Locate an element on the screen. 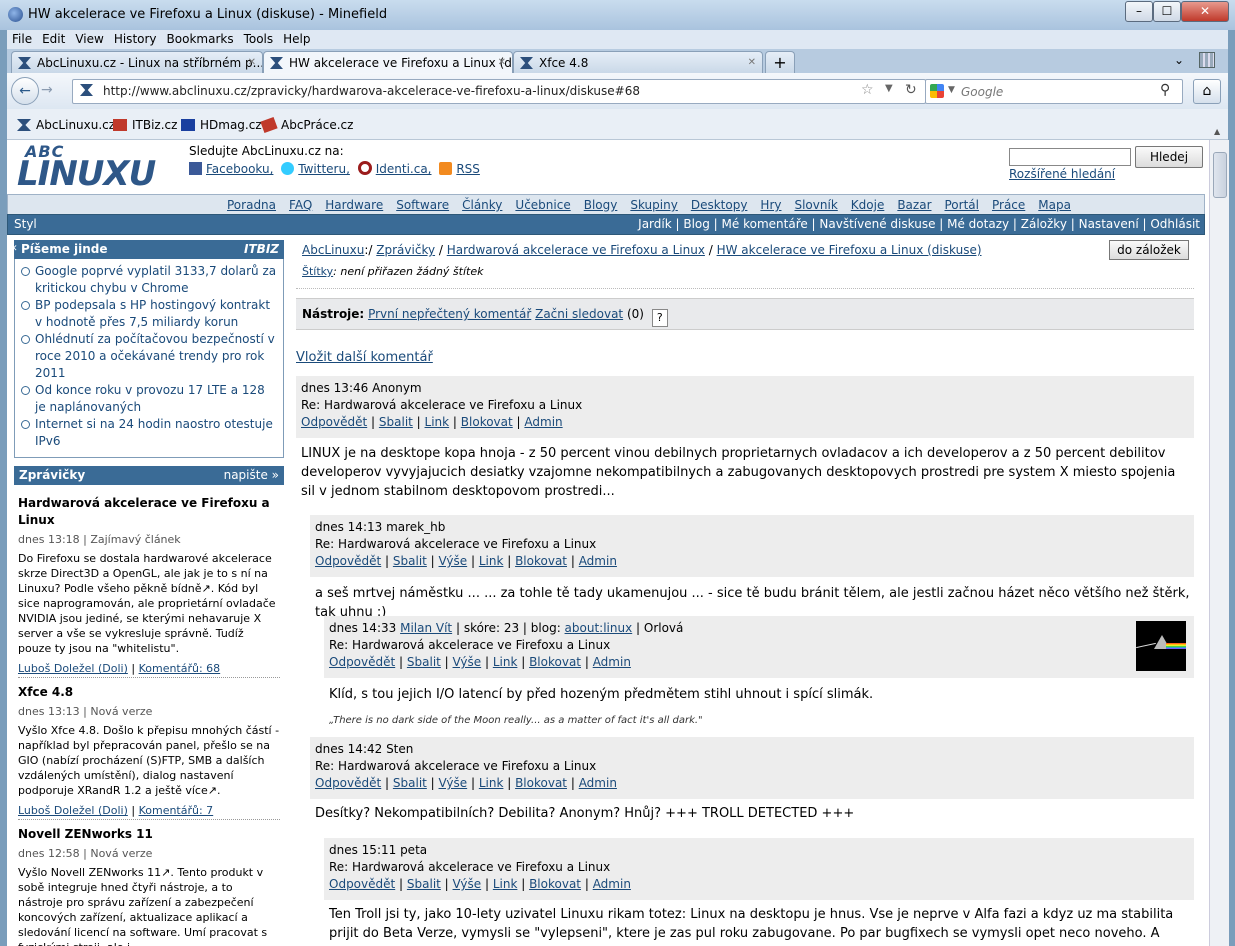  nav-mapa: Mapa is located at coordinates (1054, 205).